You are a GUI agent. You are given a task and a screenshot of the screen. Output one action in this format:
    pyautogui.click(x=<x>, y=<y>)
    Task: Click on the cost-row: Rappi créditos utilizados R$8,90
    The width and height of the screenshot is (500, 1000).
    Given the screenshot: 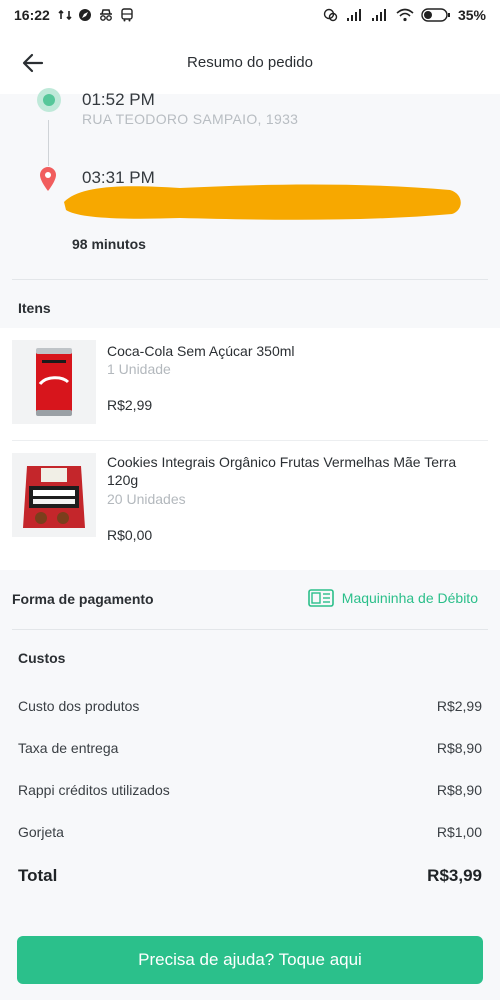 What is the action you would take?
    pyautogui.click(x=250, y=790)
    